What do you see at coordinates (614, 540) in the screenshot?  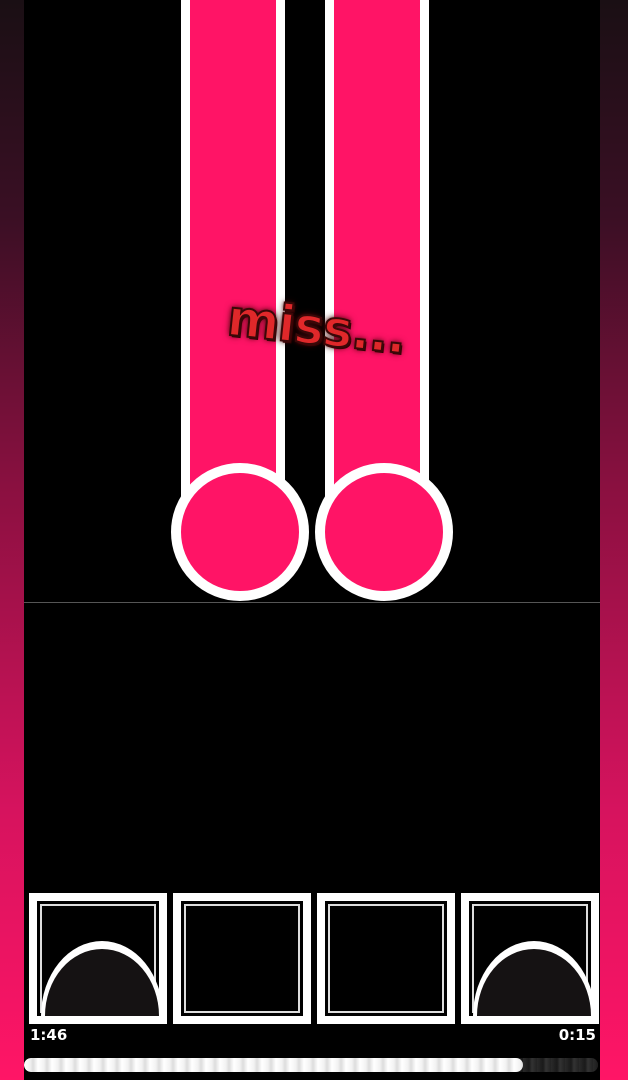 I see `right-side-gradient` at bounding box center [614, 540].